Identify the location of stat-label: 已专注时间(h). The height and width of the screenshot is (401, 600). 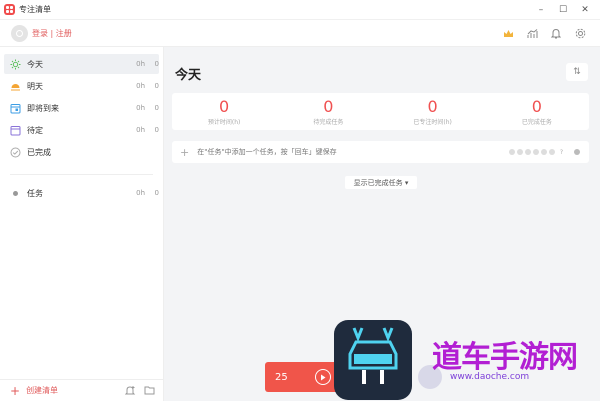
(432, 122).